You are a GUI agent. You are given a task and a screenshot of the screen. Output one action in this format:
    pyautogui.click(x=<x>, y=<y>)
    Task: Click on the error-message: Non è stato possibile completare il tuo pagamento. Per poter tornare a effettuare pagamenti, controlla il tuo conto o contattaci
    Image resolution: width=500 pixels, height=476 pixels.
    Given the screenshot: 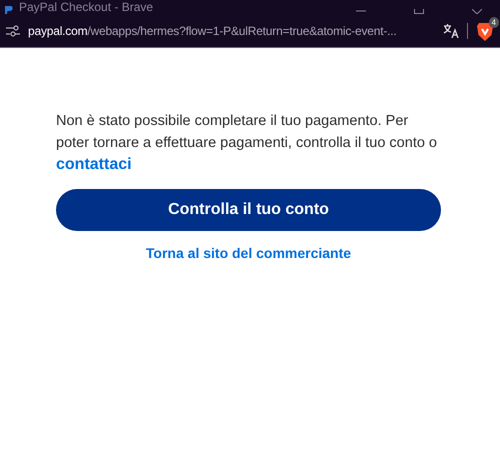 What is the action you would take?
    pyautogui.click(x=247, y=143)
    